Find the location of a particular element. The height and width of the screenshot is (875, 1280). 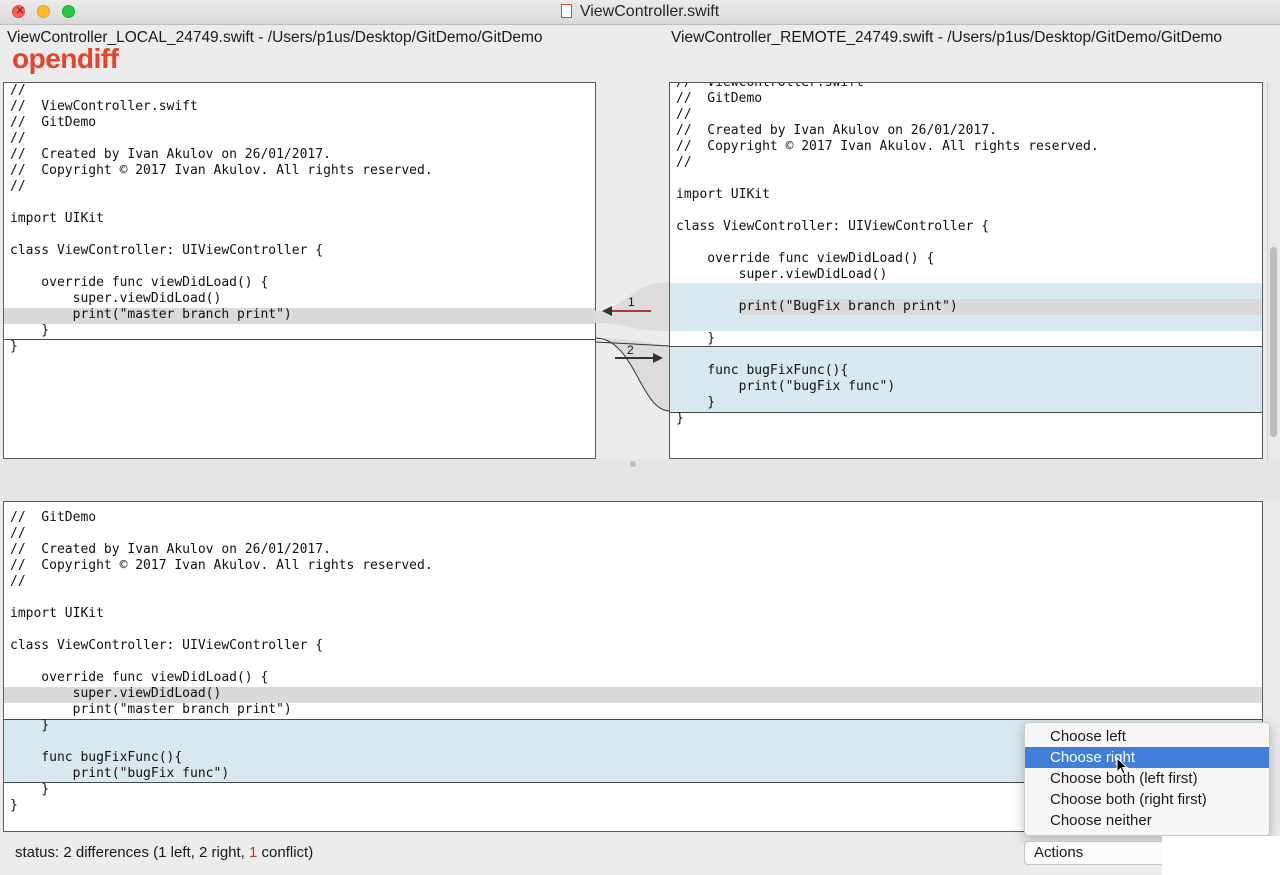

right-scrollbar is located at coordinates (1273, 272).